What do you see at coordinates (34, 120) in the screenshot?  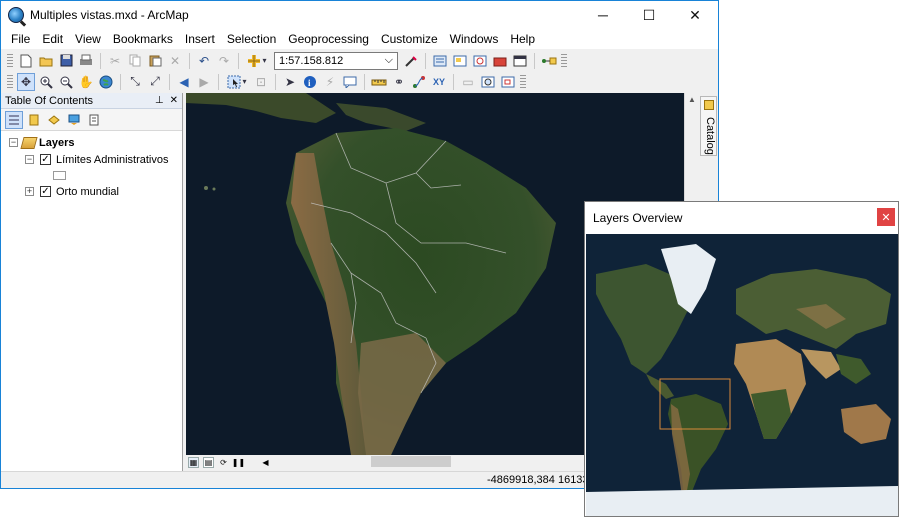 I see `list-by-source-icon` at bounding box center [34, 120].